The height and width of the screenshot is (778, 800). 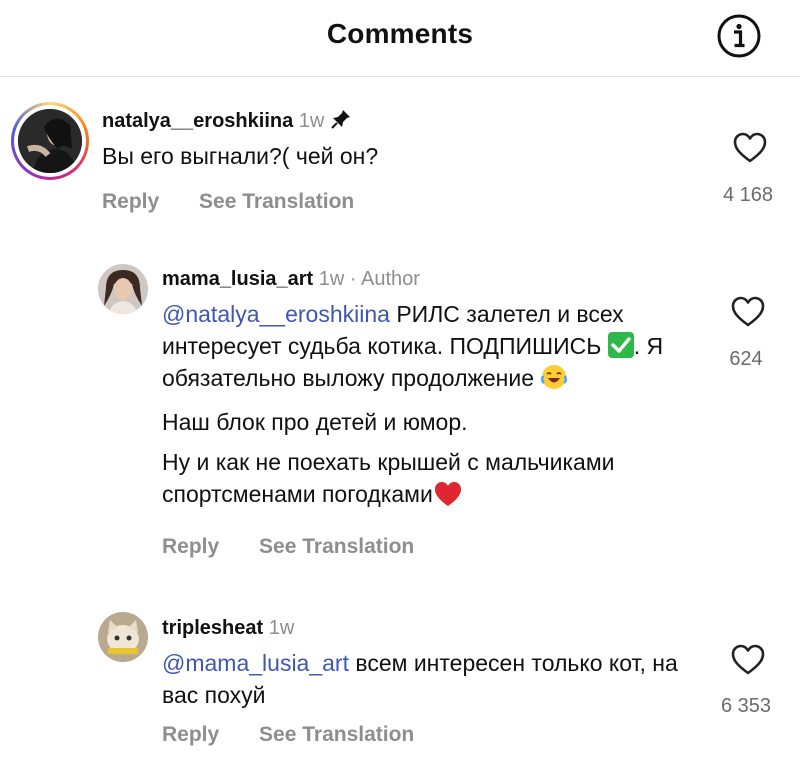 What do you see at coordinates (620, 345) in the screenshot?
I see `check-emoji-icon` at bounding box center [620, 345].